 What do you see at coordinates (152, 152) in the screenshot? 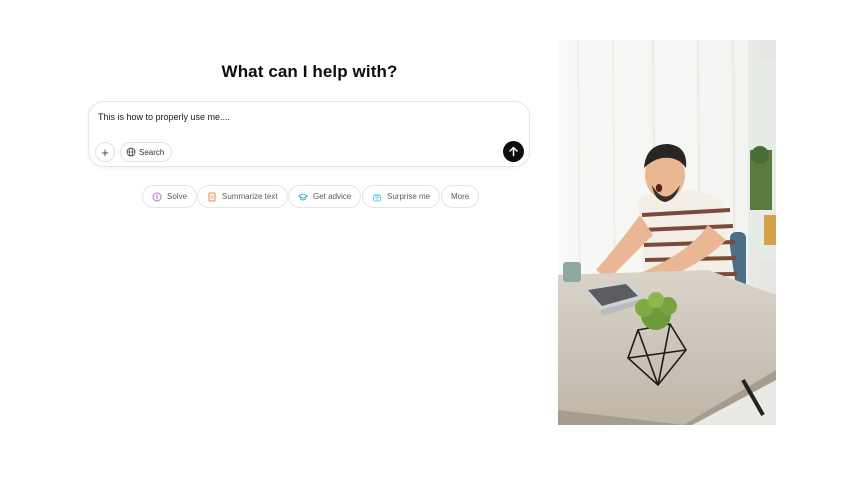
I see `search-button-label: Search` at bounding box center [152, 152].